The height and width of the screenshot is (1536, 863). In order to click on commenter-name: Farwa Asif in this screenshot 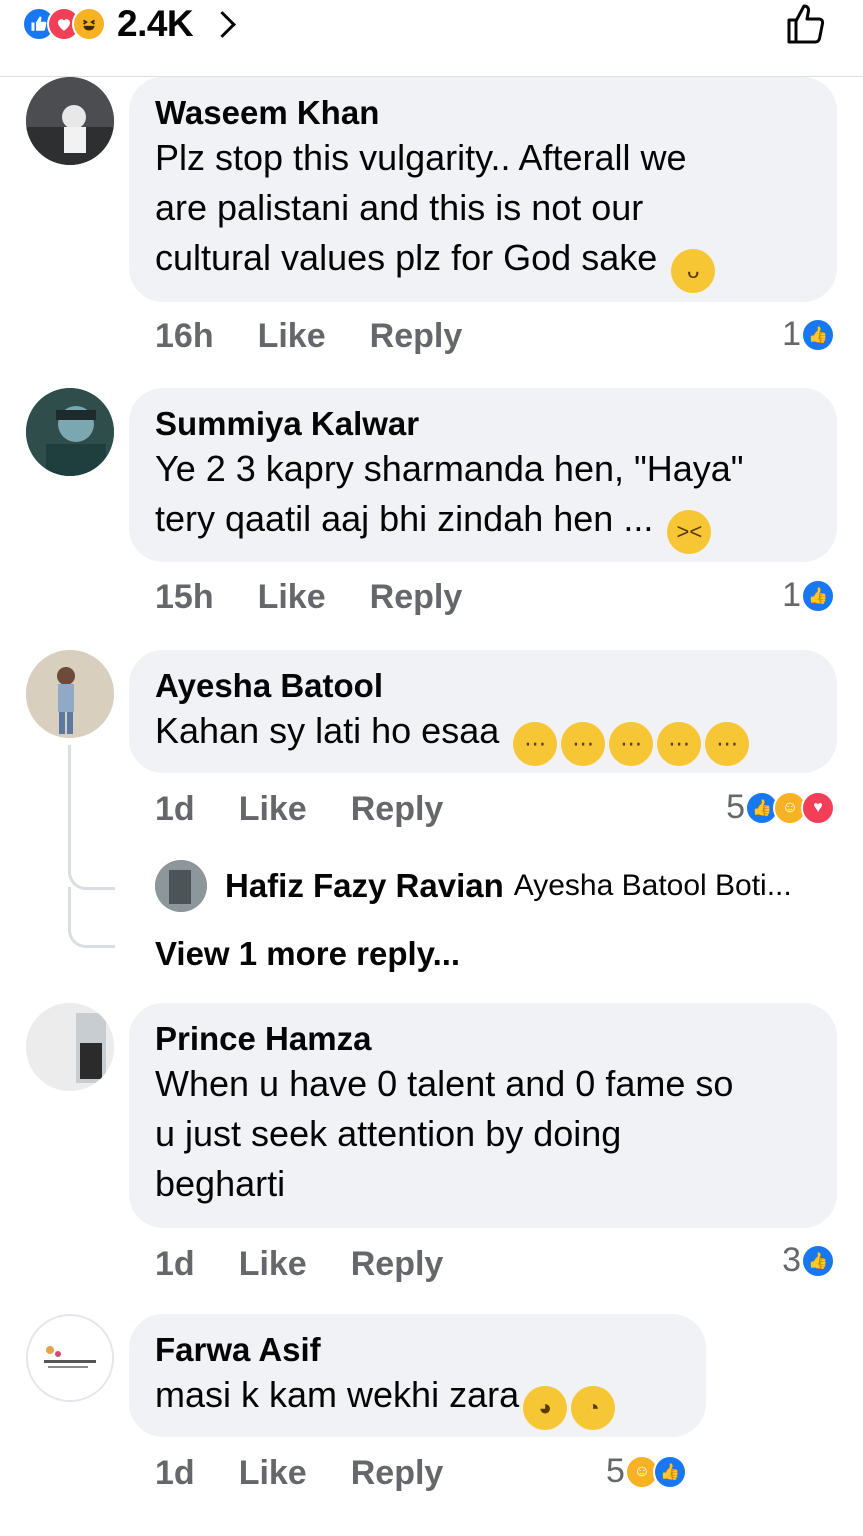, I will do `click(417, 1350)`.